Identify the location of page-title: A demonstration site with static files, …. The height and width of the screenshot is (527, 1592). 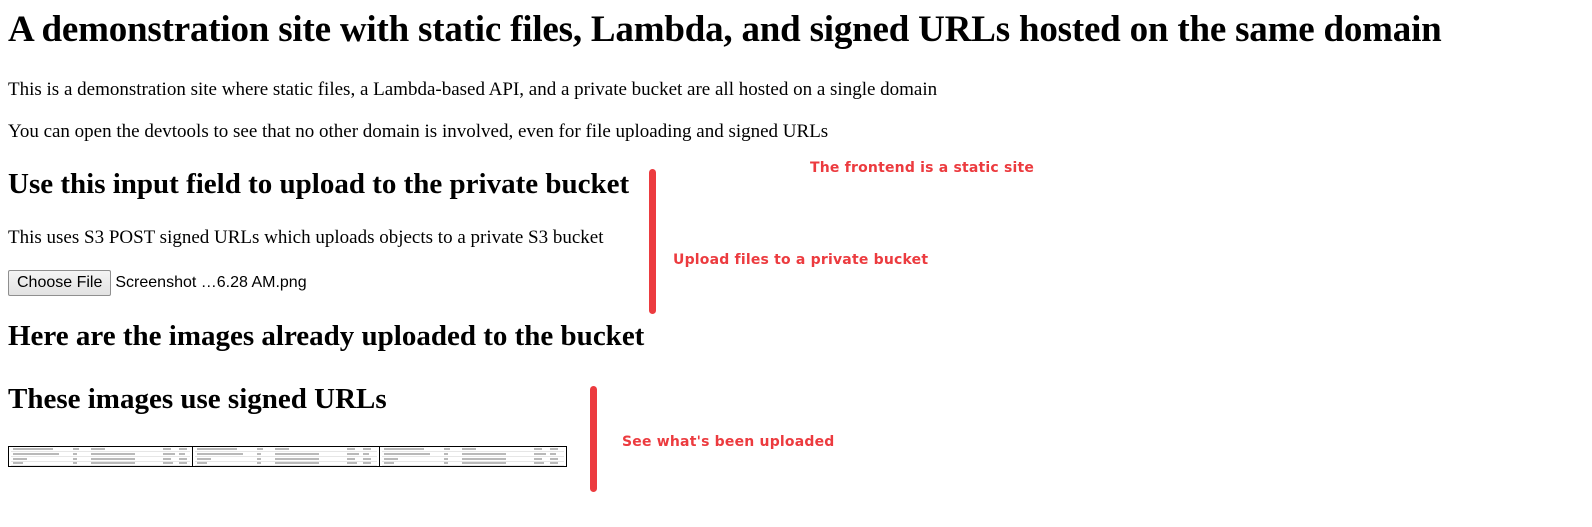
(725, 29).